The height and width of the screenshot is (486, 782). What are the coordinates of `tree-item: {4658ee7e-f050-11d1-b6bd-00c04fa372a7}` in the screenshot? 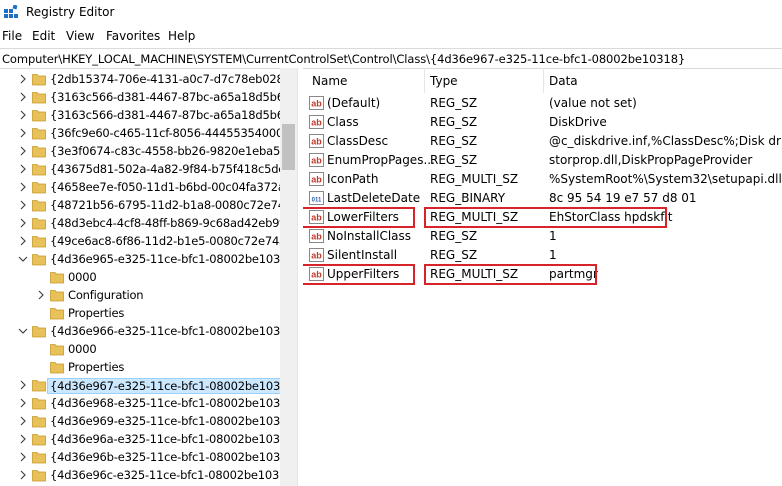 It's located at (140, 187).